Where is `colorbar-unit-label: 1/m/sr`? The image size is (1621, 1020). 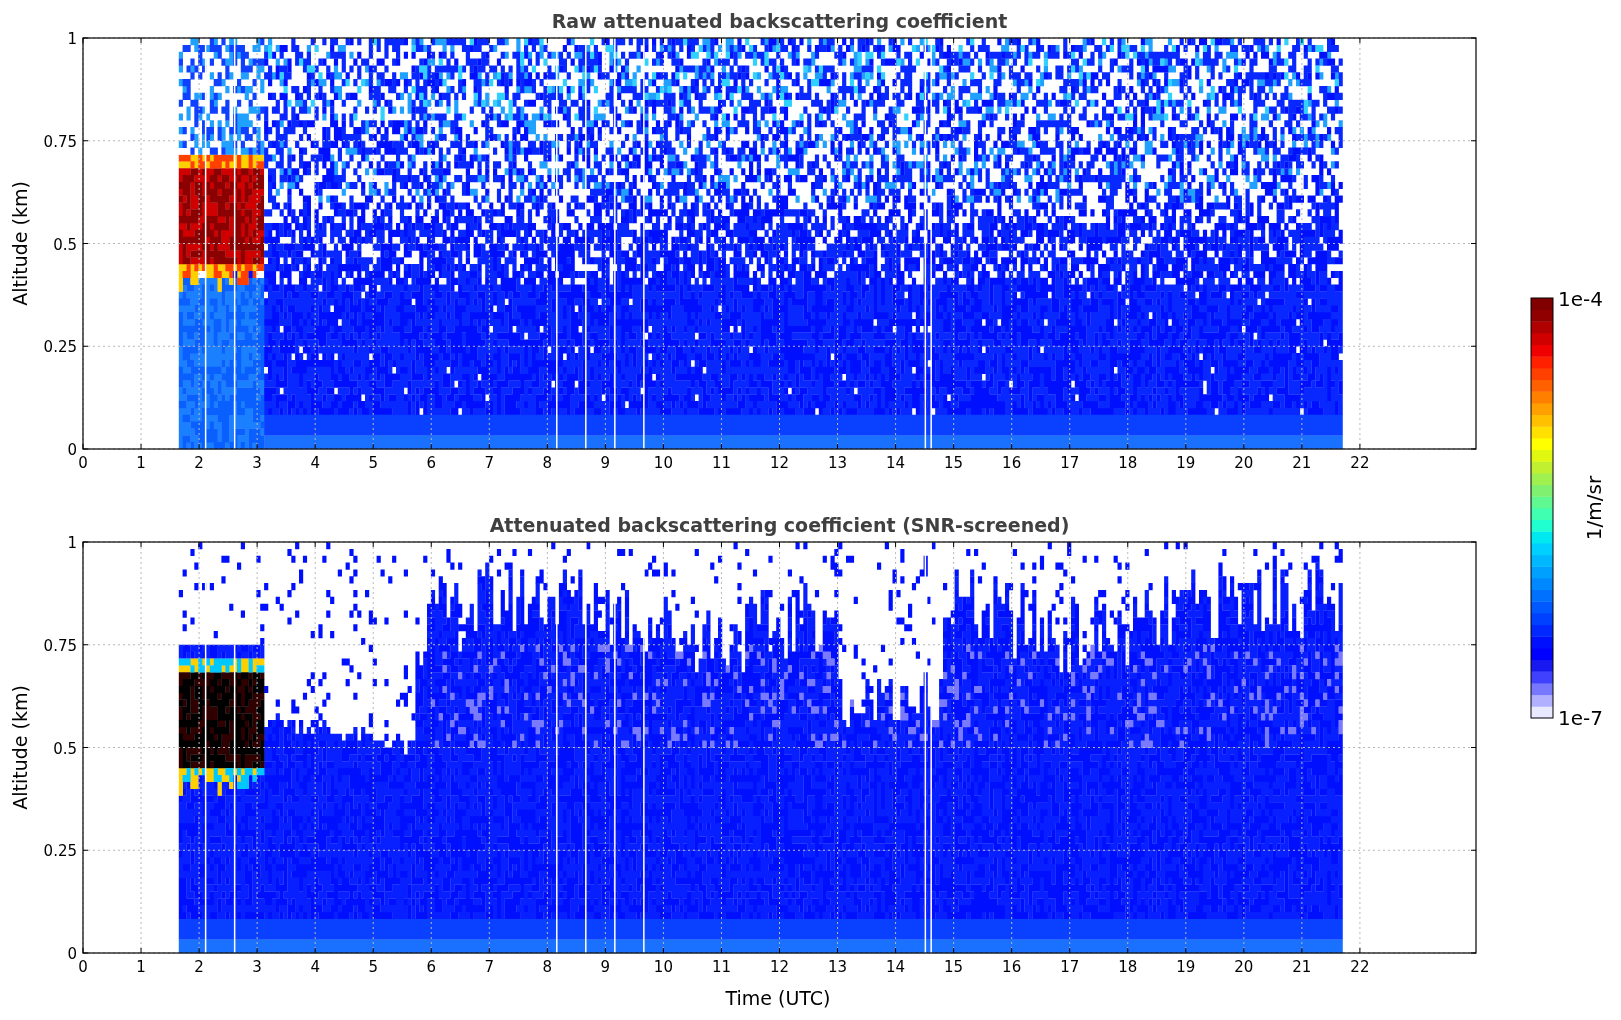 colorbar-unit-label: 1/m/sr is located at coordinates (1594, 508).